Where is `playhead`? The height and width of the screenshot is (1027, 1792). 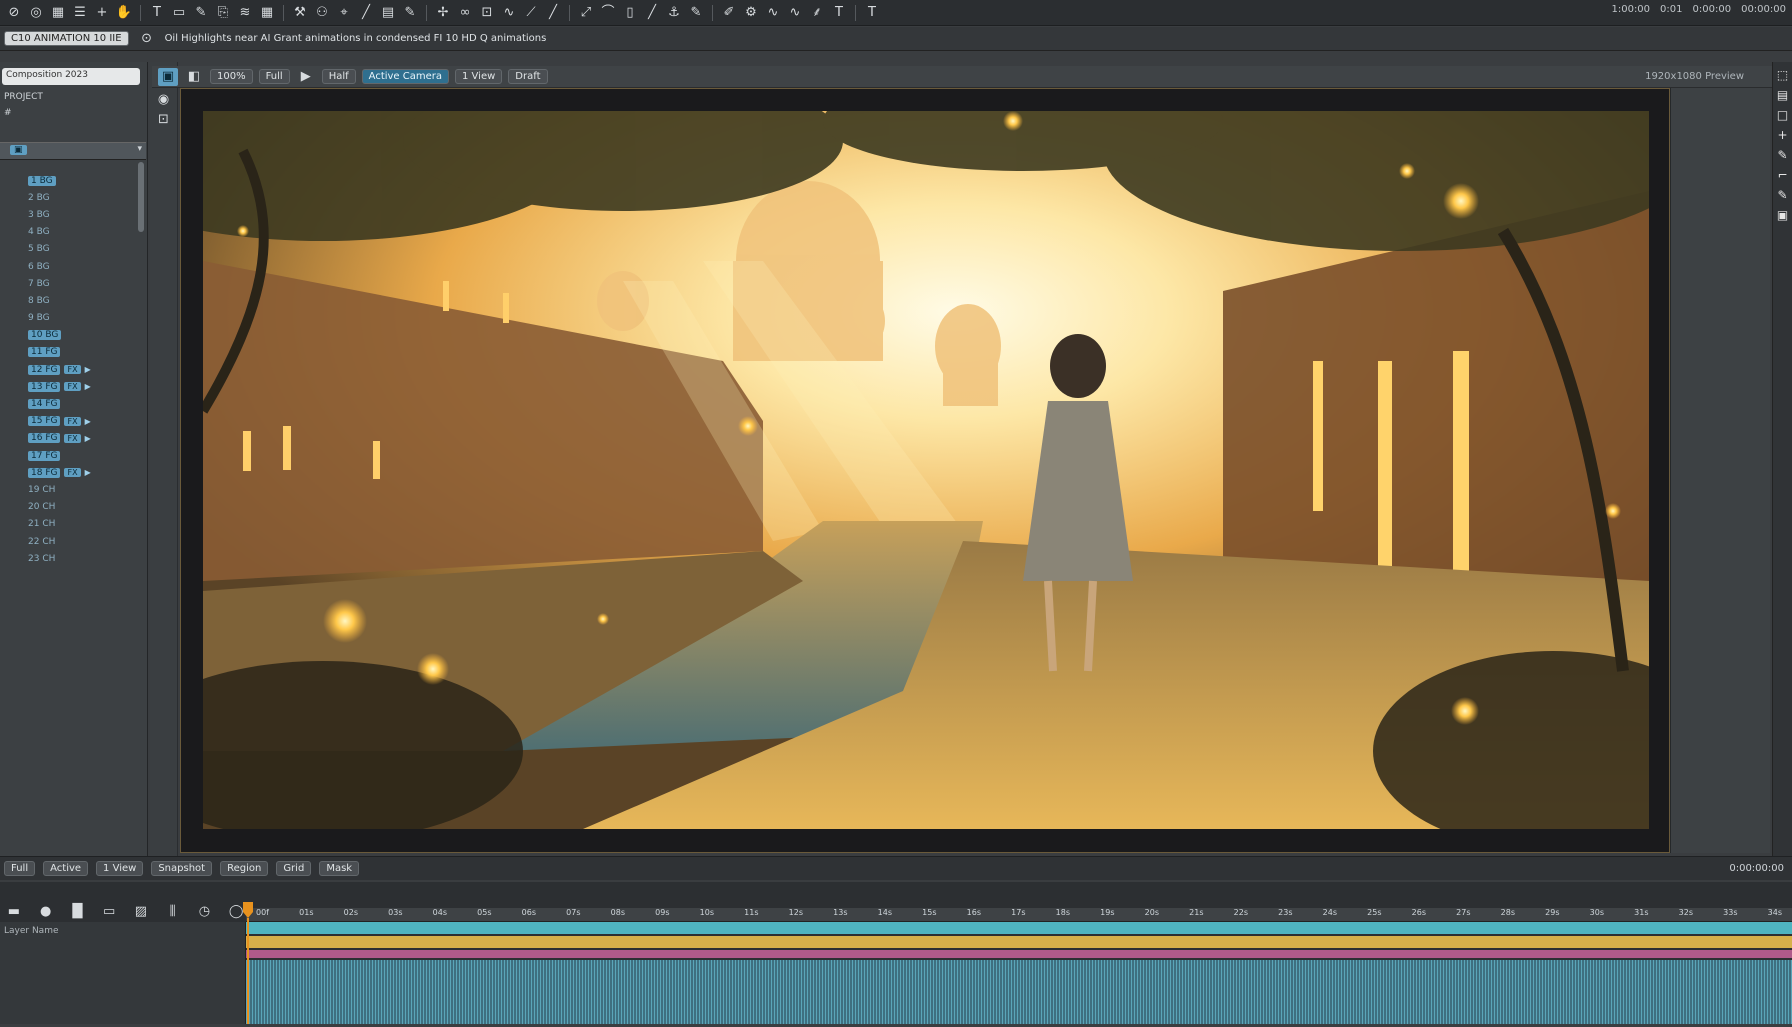 playhead is located at coordinates (248, 963).